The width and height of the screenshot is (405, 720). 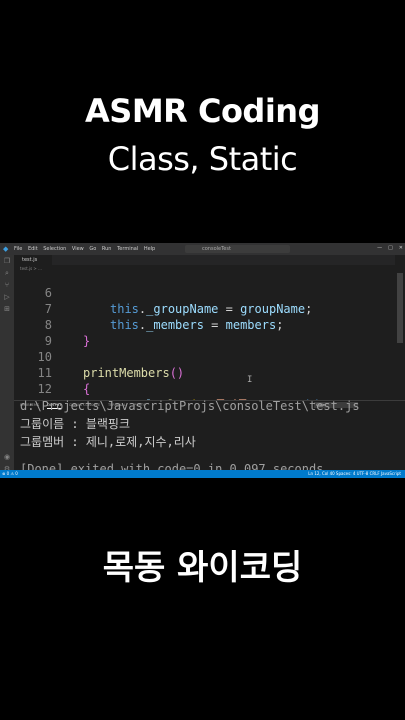 What do you see at coordinates (401, 248) in the screenshot?
I see `close-icon: ✕` at bounding box center [401, 248].